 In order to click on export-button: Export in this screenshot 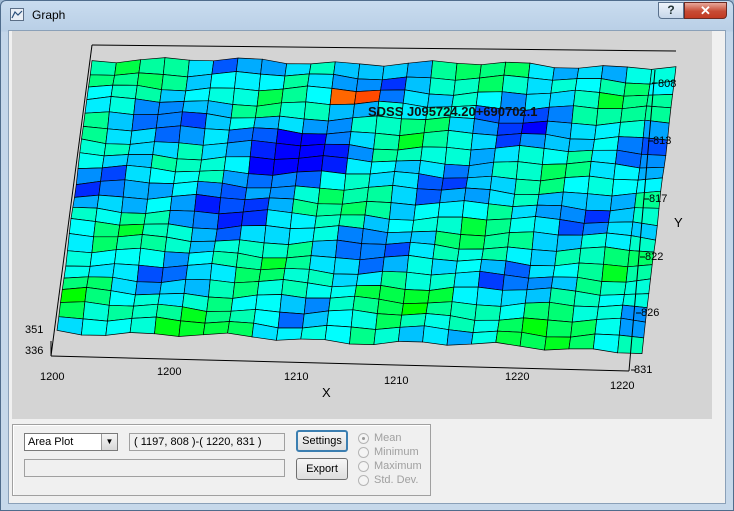, I will do `click(322, 469)`.